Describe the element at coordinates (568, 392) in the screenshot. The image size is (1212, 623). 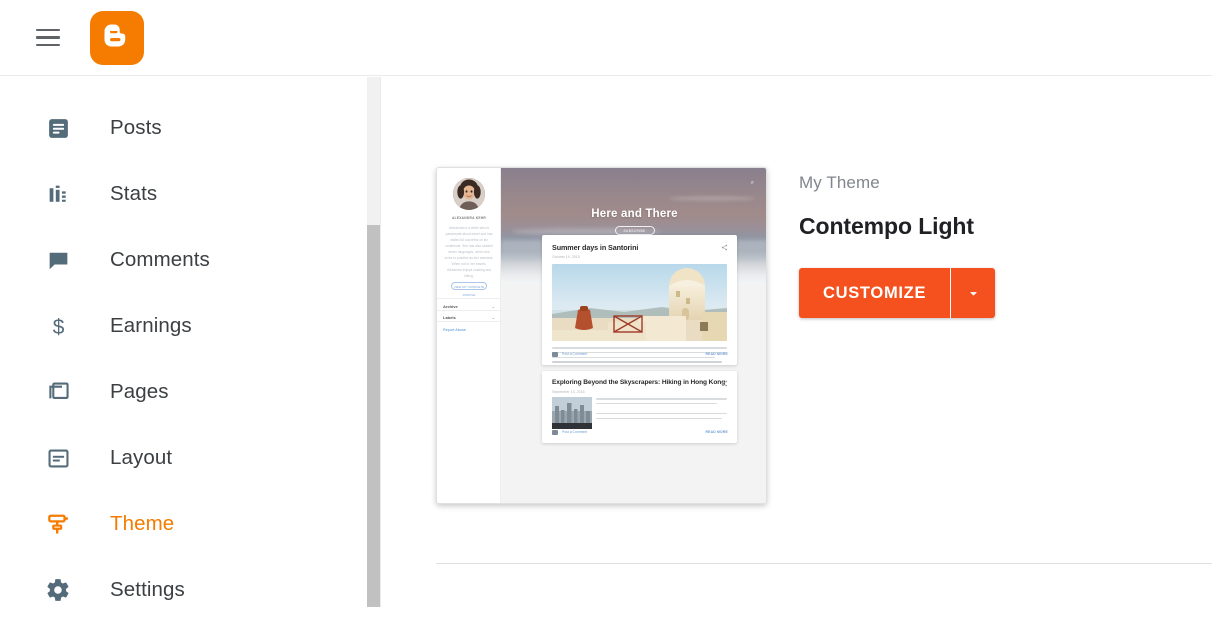
I see `preview-post-date: September 13, 2015` at that location.